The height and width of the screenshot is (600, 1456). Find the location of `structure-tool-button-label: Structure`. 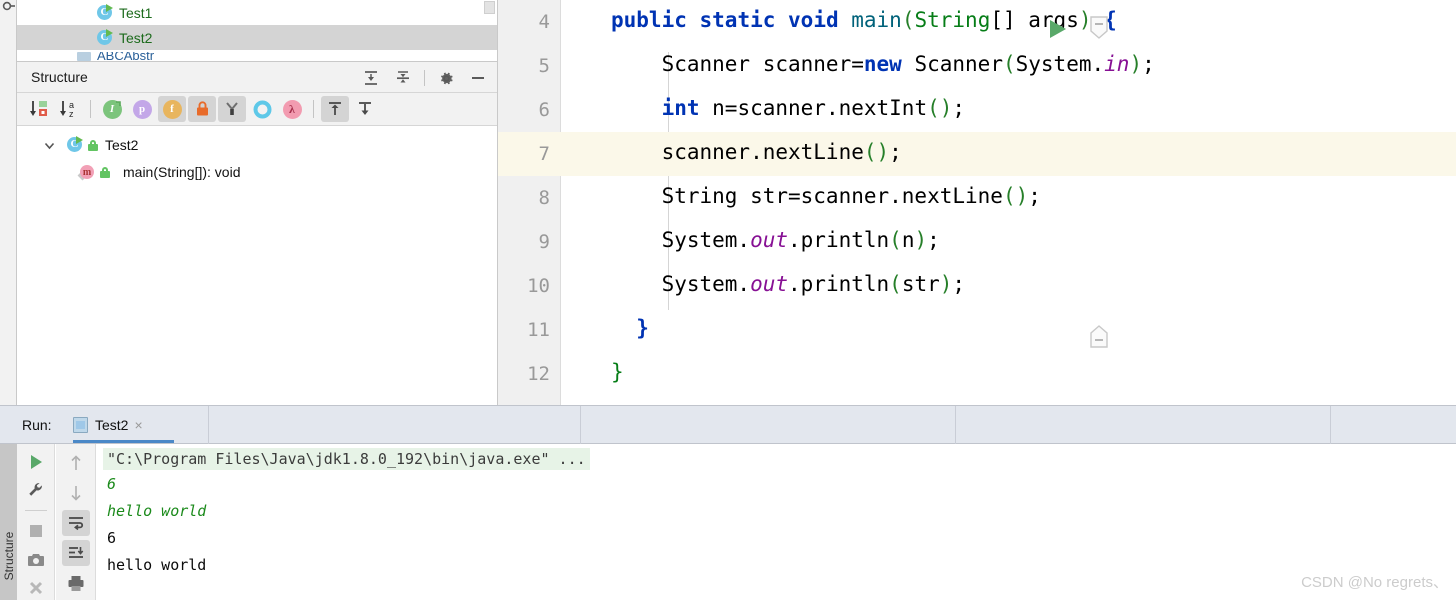

structure-tool-button-label: Structure is located at coordinates (8, 556).